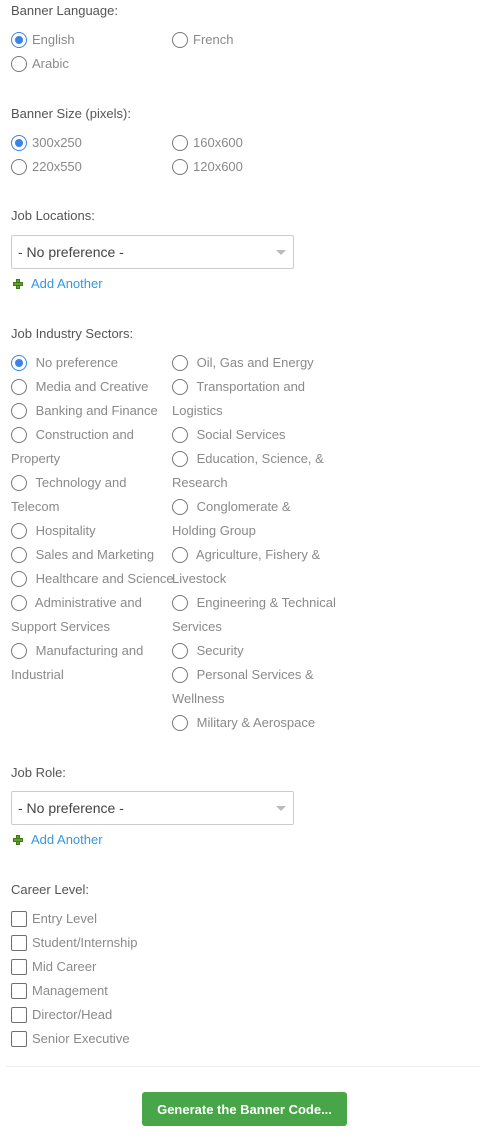  I want to click on checkbox-label: Management, so click(70, 990).